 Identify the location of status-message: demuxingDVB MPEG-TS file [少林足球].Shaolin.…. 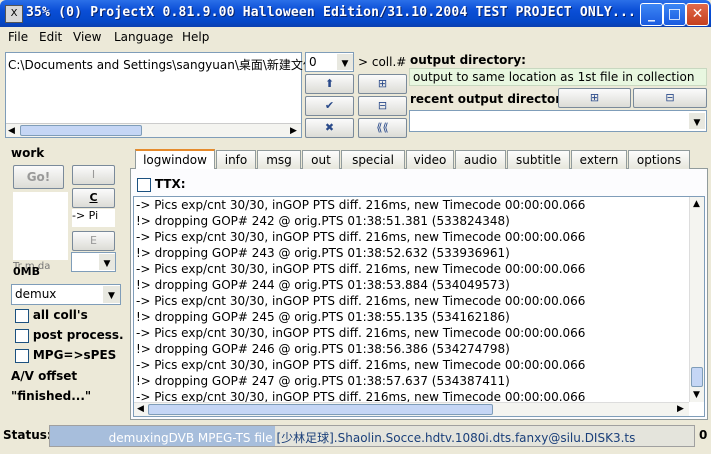
(372, 437).